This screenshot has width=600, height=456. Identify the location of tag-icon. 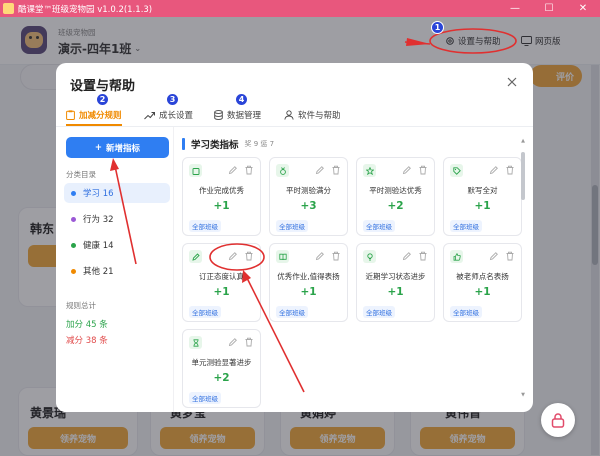
(456, 170).